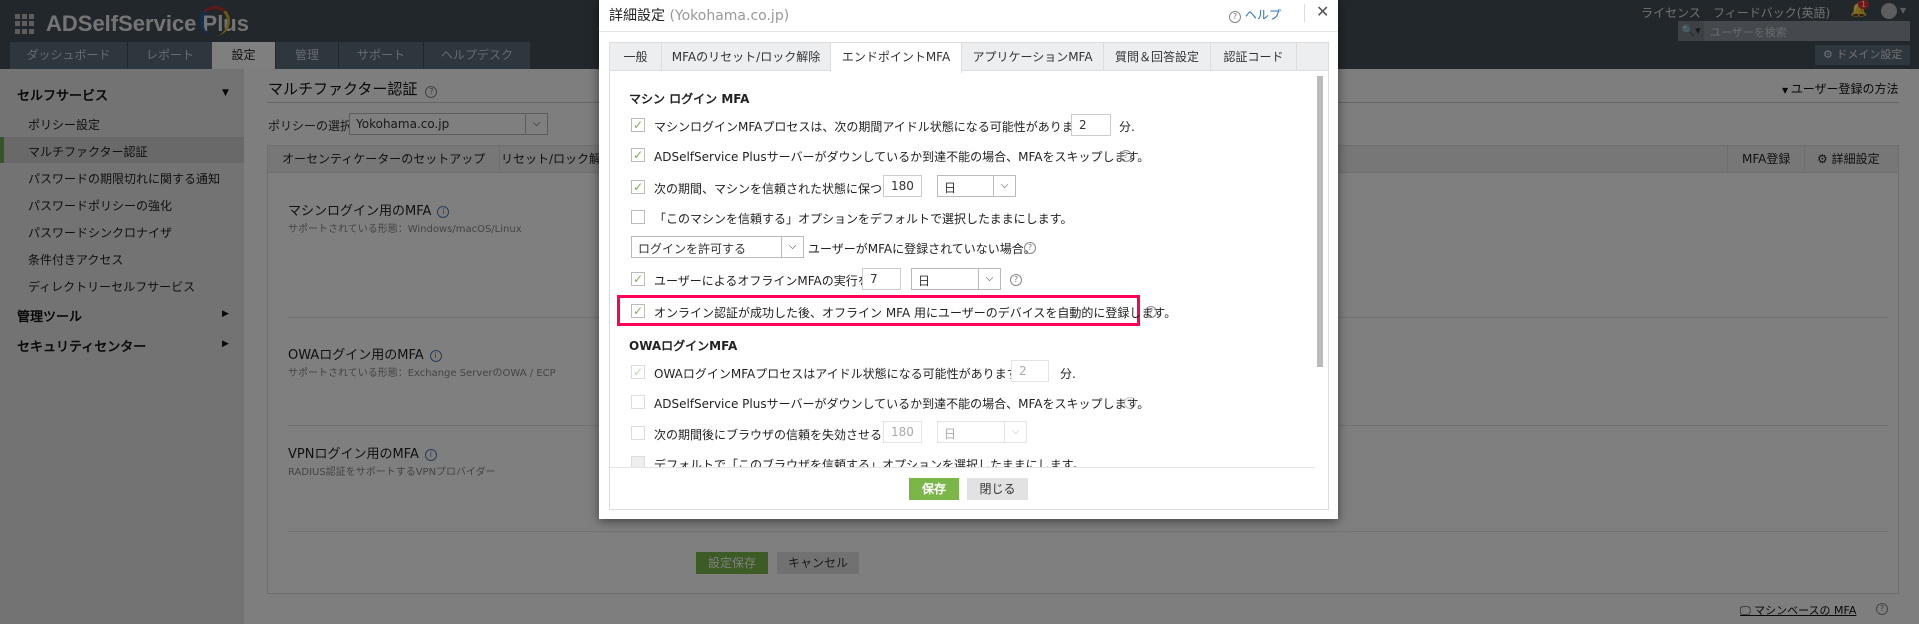 The height and width of the screenshot is (624, 1919). Describe the element at coordinates (934, 489) in the screenshot. I see `dialog-save-button: 保存` at that location.